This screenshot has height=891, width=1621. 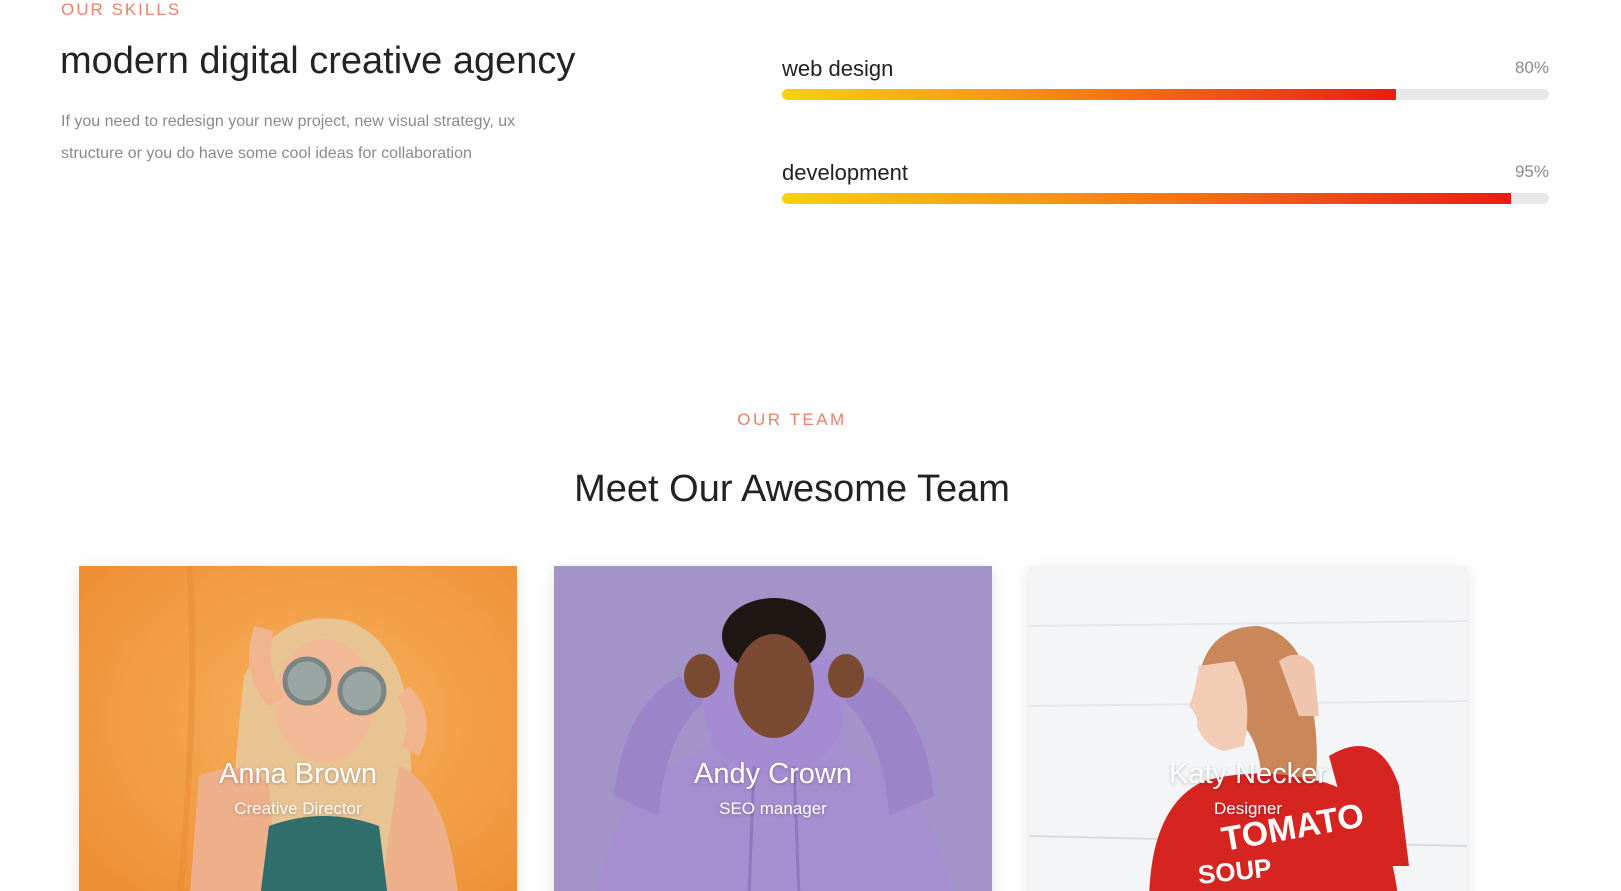 I want to click on skill-label: web design, so click(x=838, y=68).